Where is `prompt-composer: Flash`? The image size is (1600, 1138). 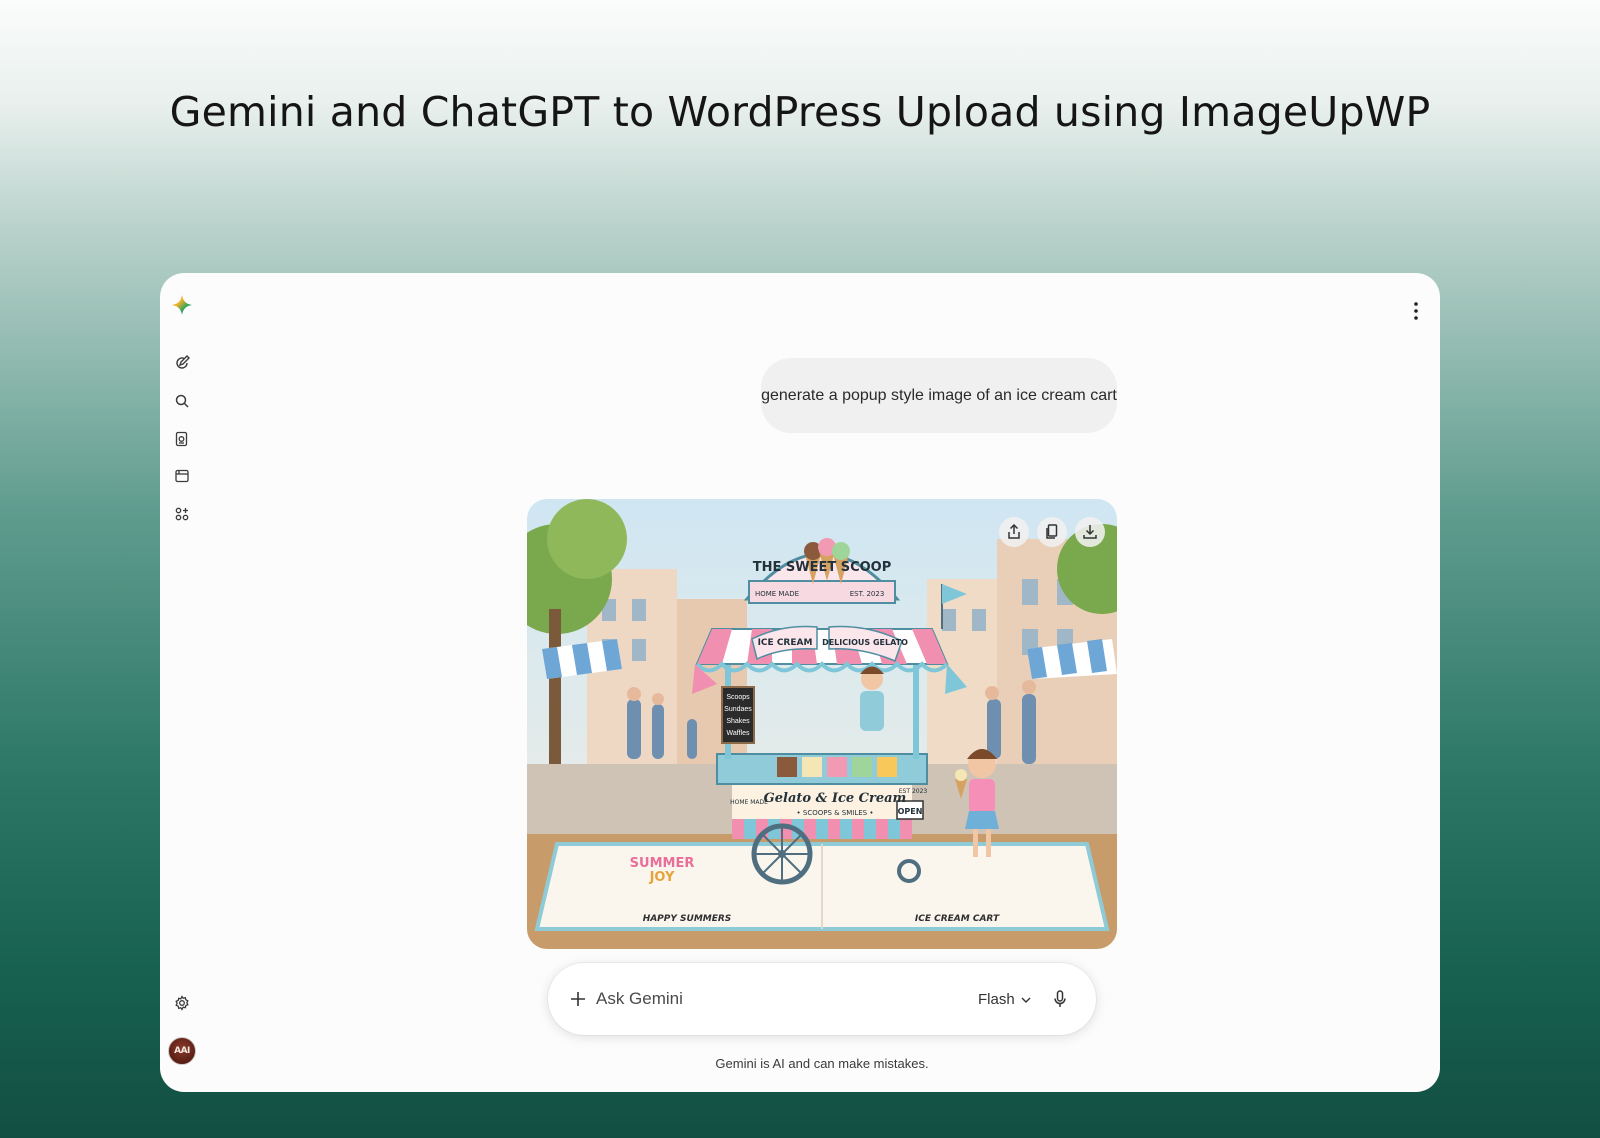 prompt-composer: Flash is located at coordinates (822, 999).